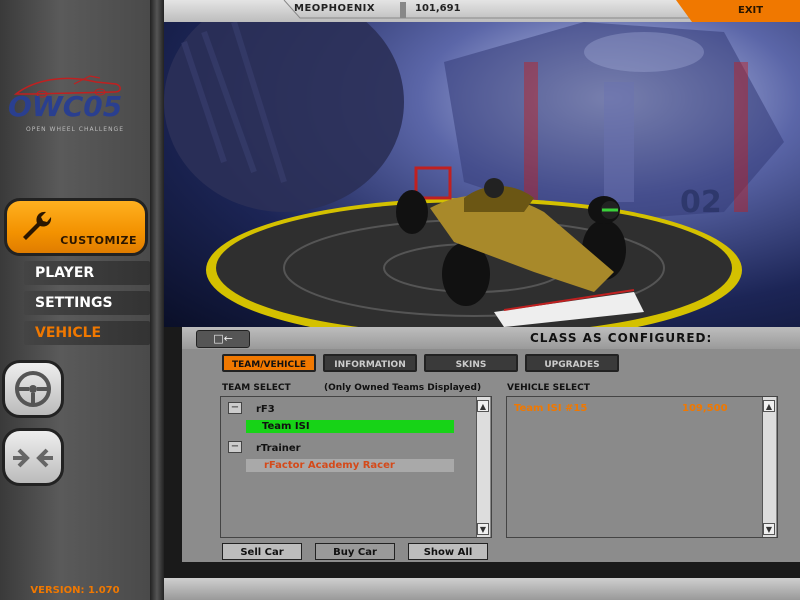  What do you see at coordinates (75, 590) in the screenshot?
I see `version-label: VERSION: 1.070` at bounding box center [75, 590].